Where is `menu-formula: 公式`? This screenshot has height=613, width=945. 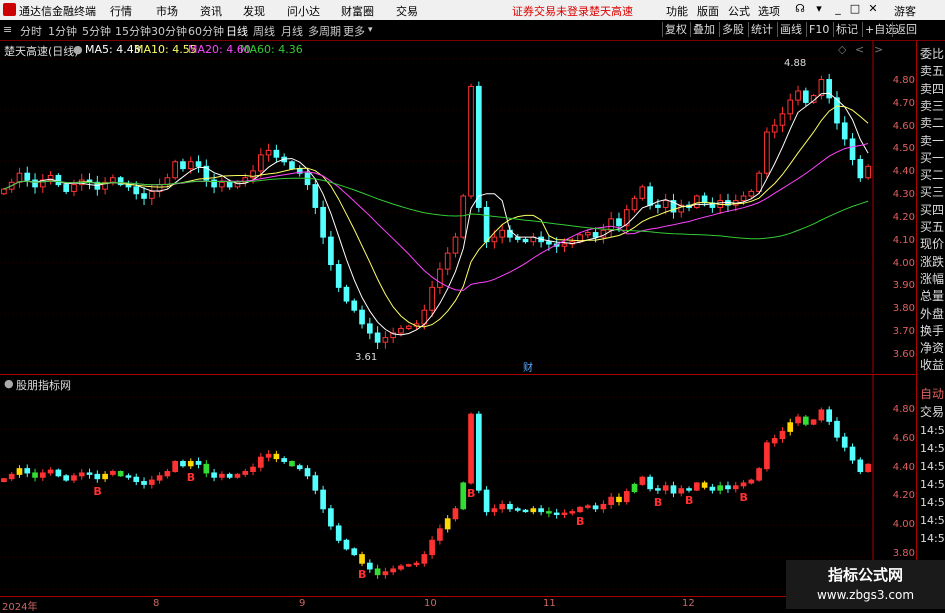
menu-formula: 公式 is located at coordinates (739, 11).